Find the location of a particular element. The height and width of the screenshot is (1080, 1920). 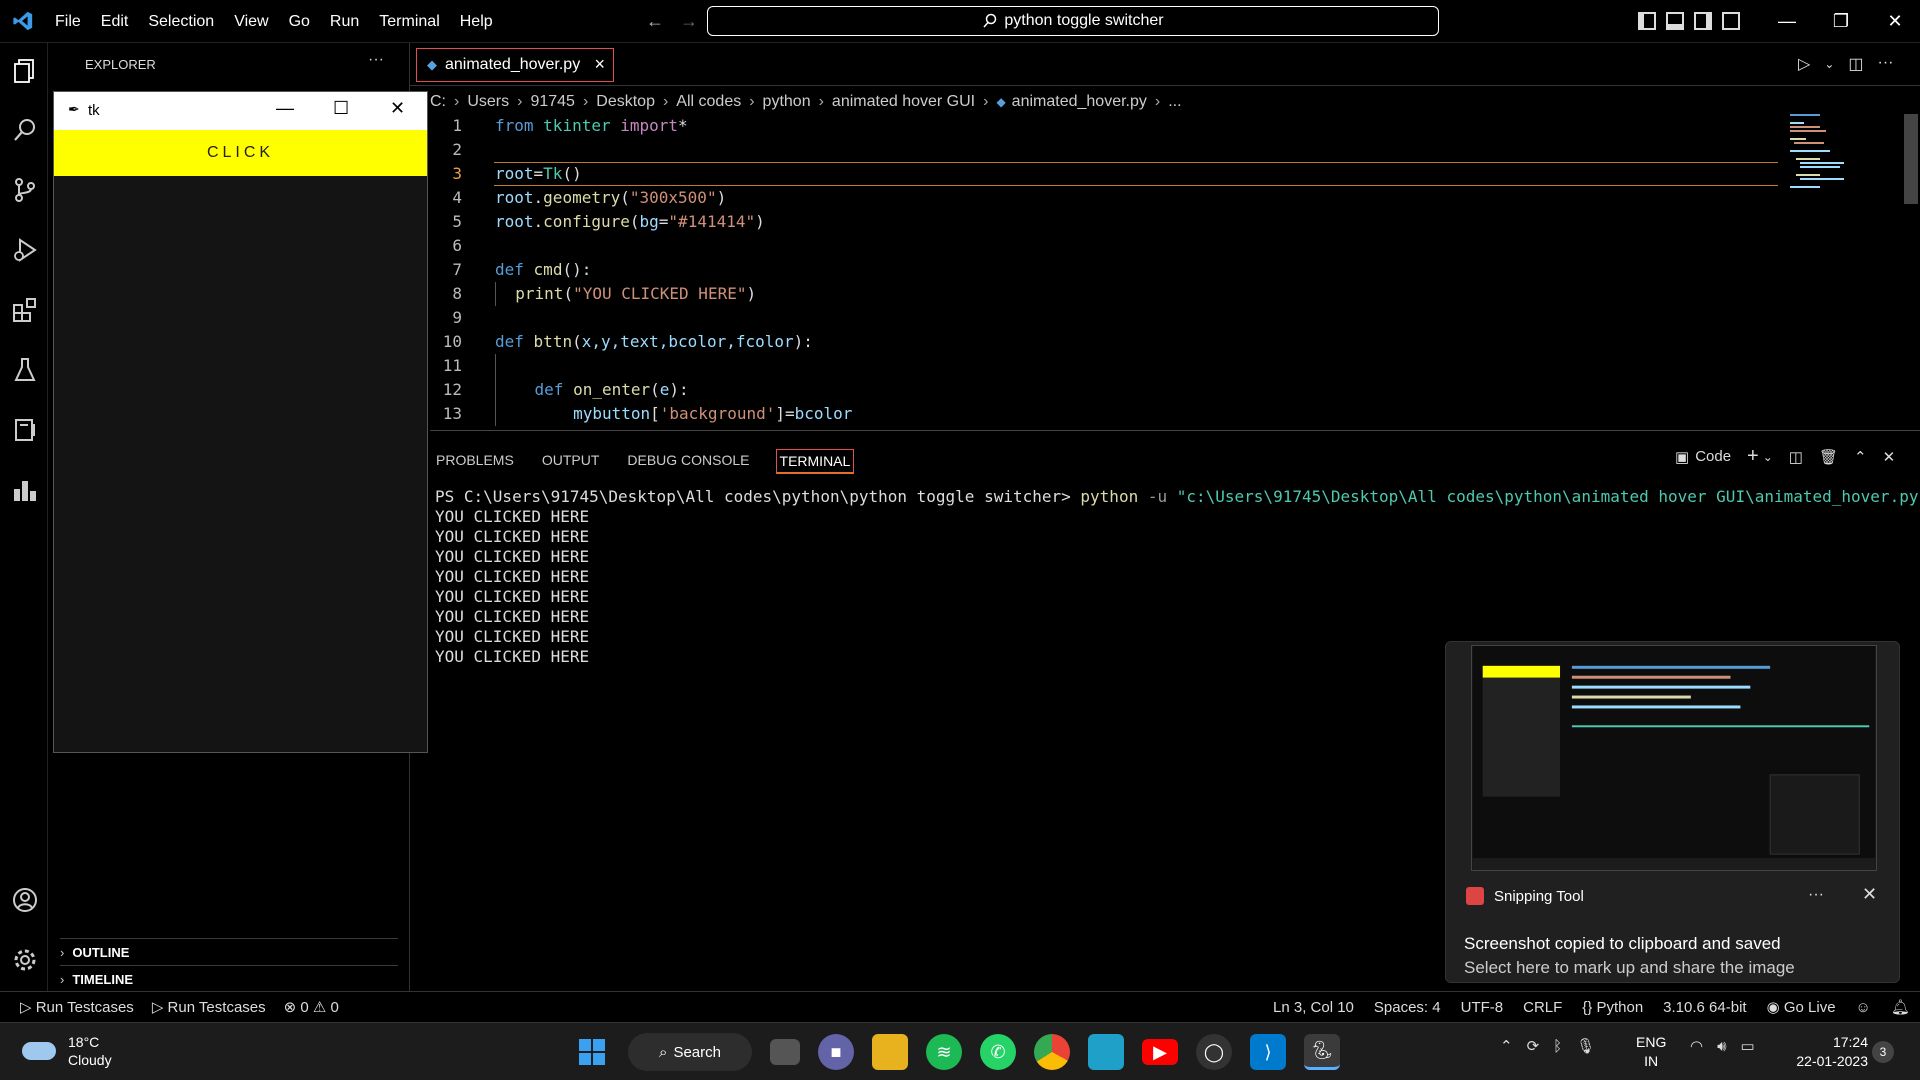

teams-chat-icon: ■ is located at coordinates (836, 1052).